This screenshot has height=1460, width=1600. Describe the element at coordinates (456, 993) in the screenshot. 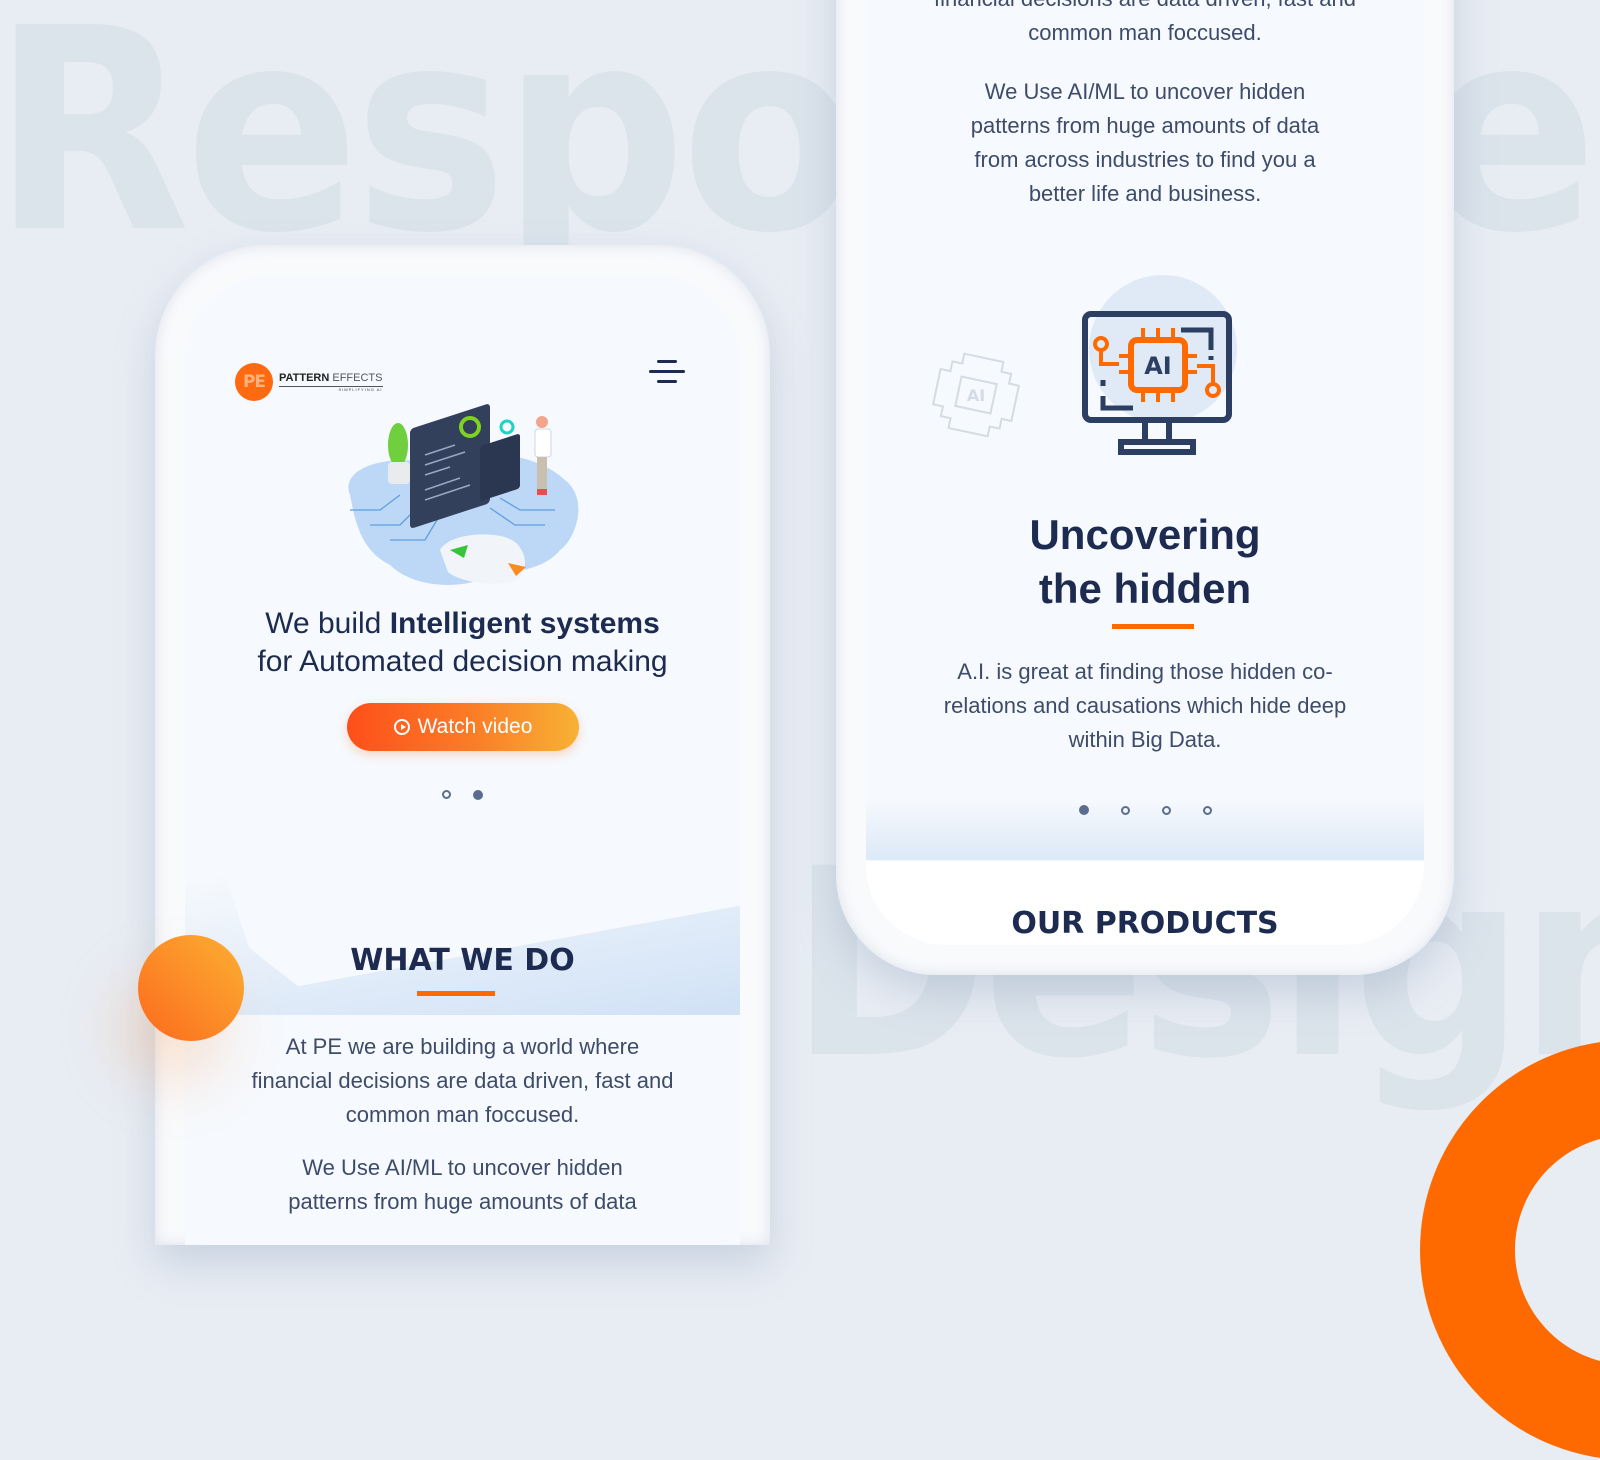

I see `what-we-do-underline` at that location.